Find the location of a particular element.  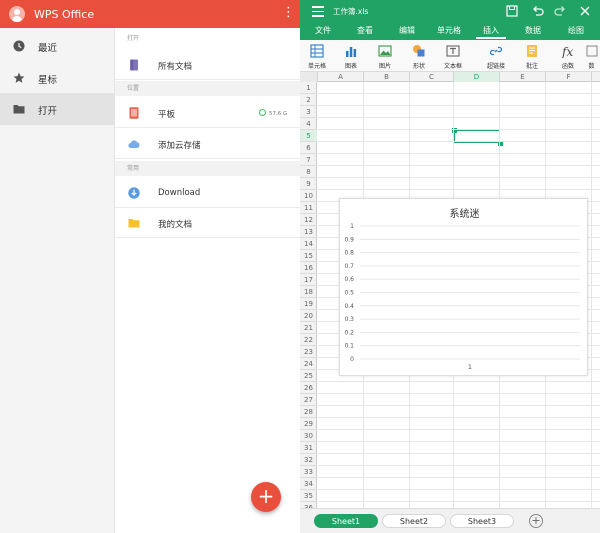

row-header: 3 is located at coordinates (308, 112).